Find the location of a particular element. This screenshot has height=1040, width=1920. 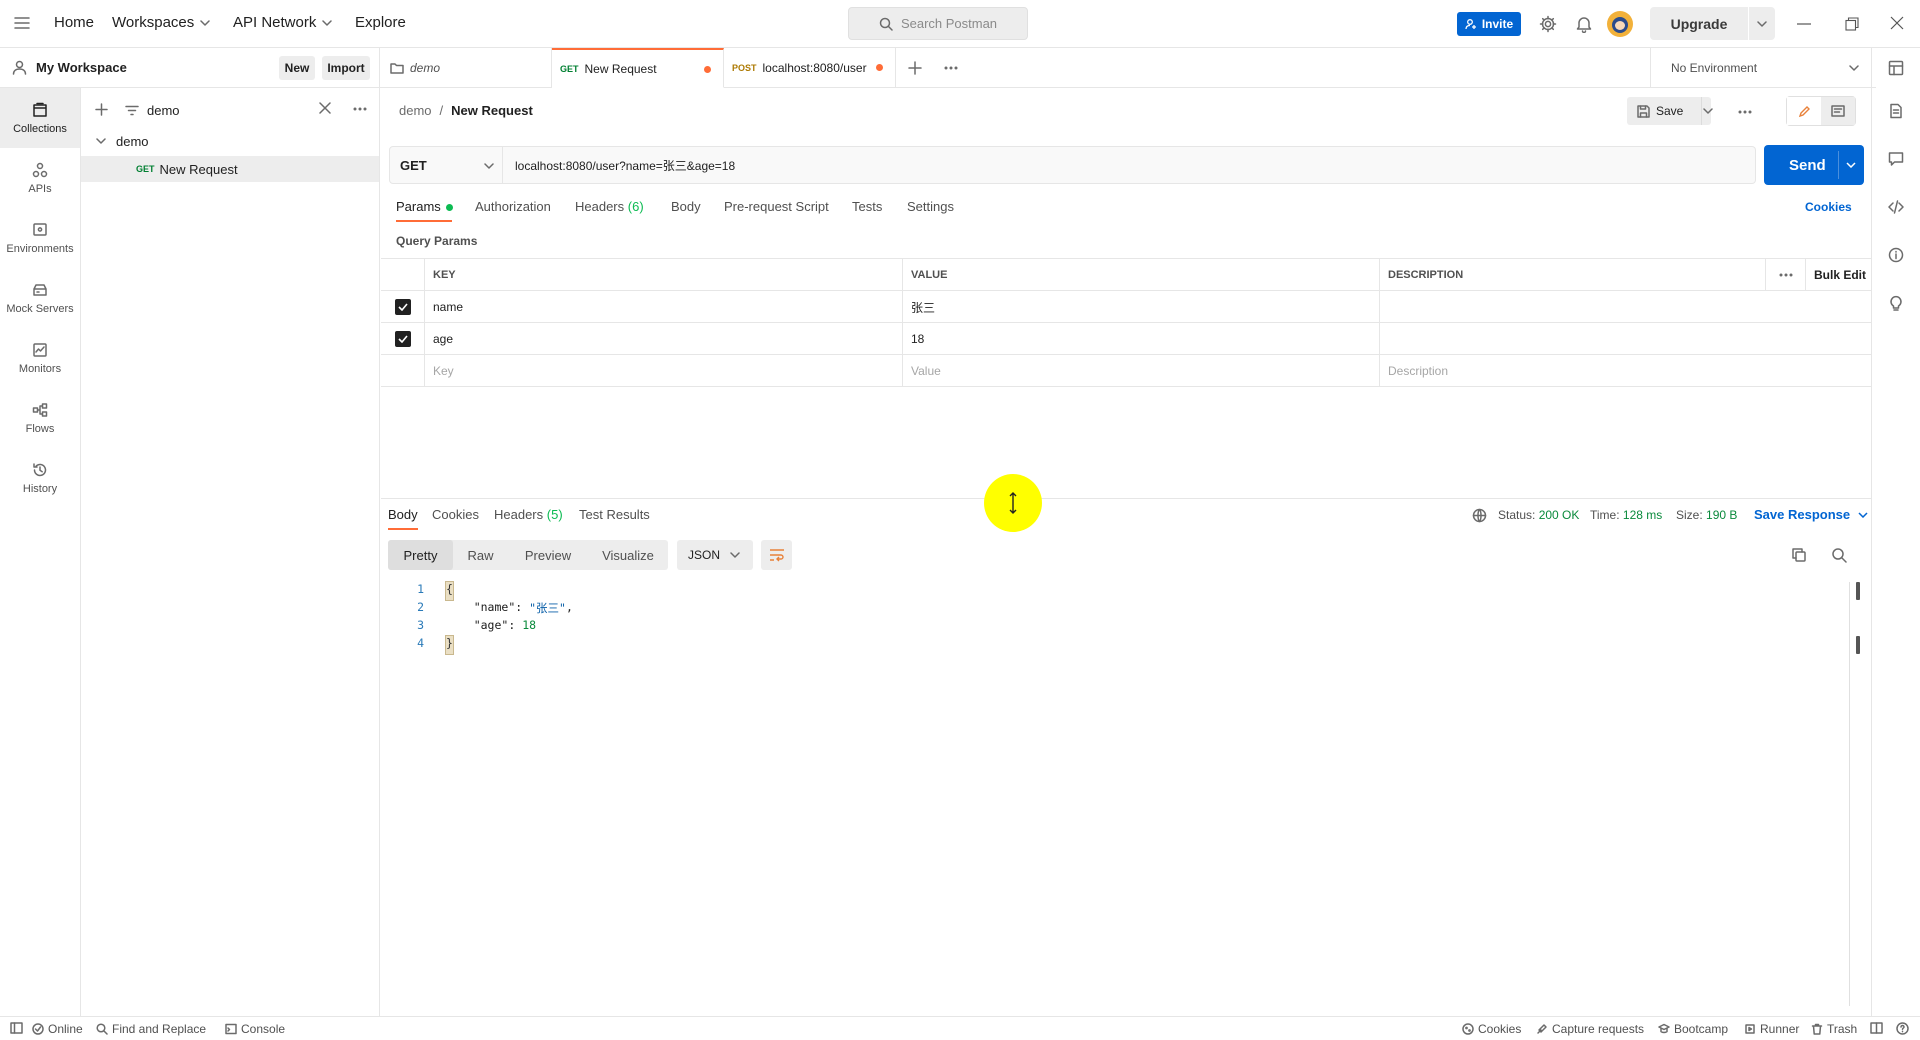

find-replace-button: Find and Replace is located at coordinates (151, 1029).